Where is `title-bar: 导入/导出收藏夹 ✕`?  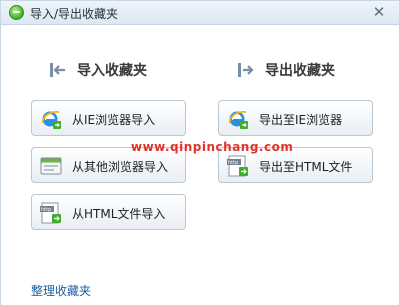 title-bar: 导入/导出收藏夹 ✕ is located at coordinates (200, 13).